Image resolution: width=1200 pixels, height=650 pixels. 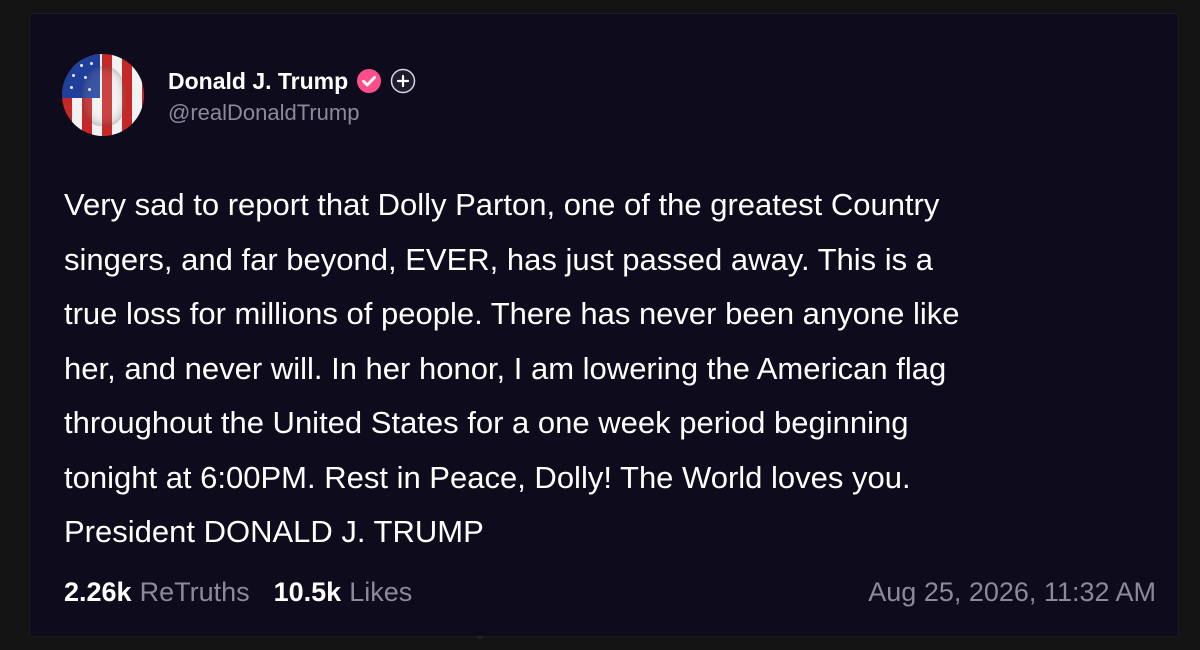 I want to click on name-row: Donald J. Trump, so click(x=292, y=81).